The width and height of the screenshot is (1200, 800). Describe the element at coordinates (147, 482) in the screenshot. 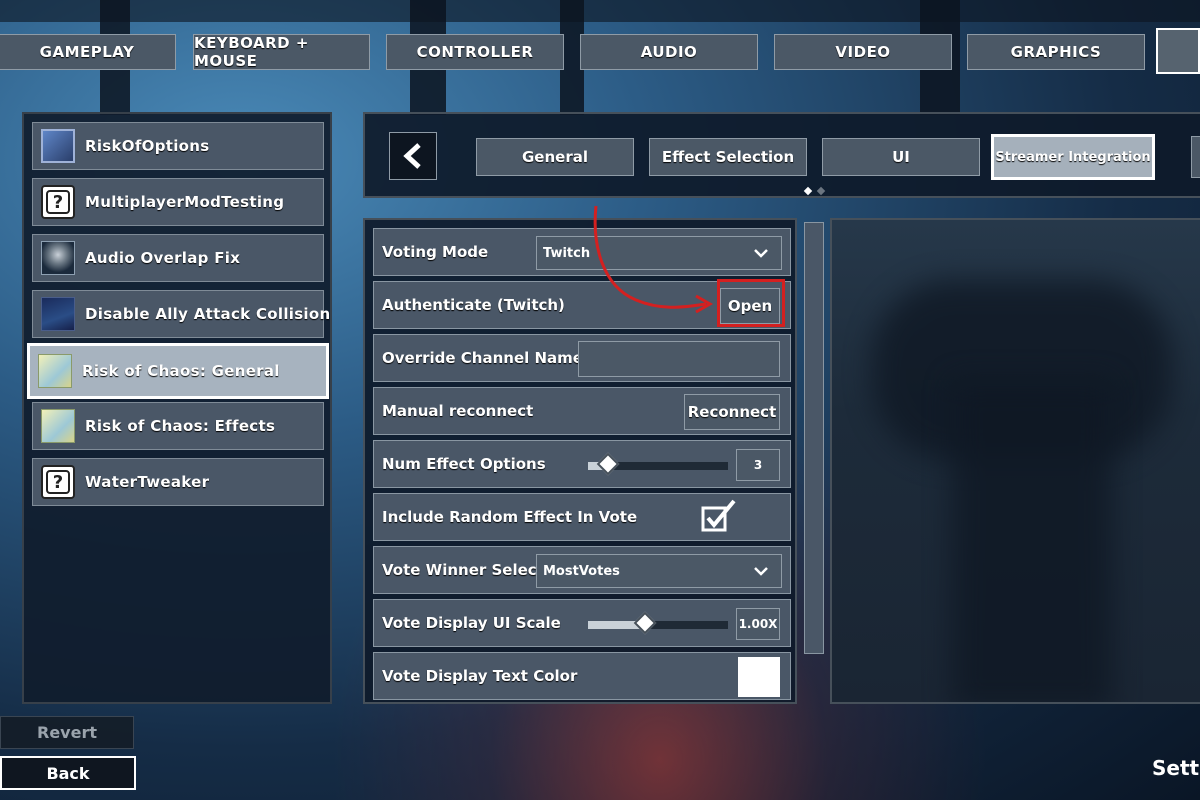

I see `mod-item-label: WaterTweaker` at that location.